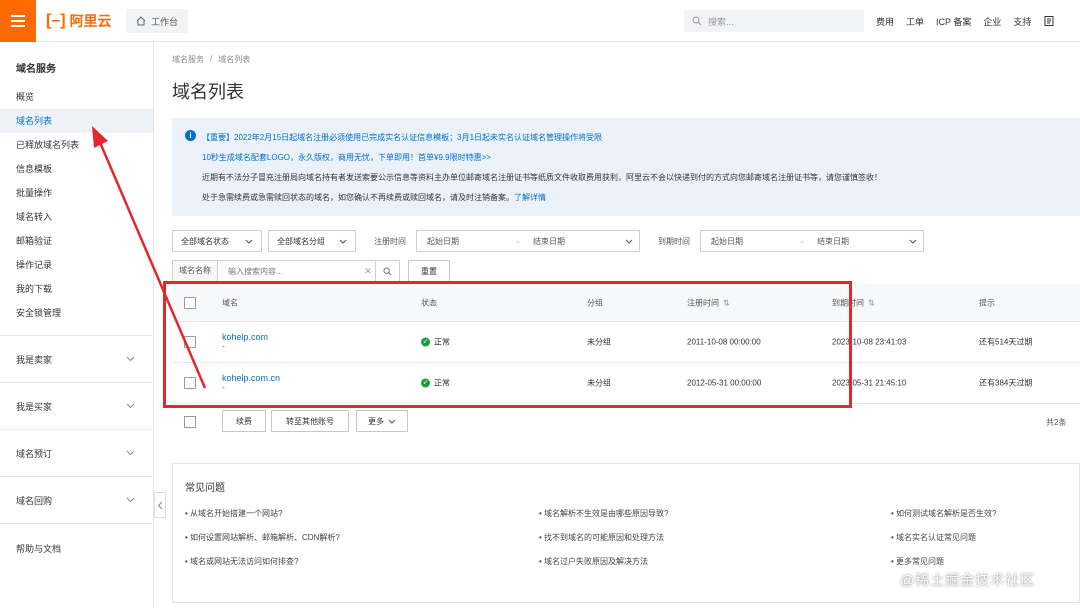 The width and height of the screenshot is (1080, 608). I want to click on clear-icon: ✕, so click(368, 271).